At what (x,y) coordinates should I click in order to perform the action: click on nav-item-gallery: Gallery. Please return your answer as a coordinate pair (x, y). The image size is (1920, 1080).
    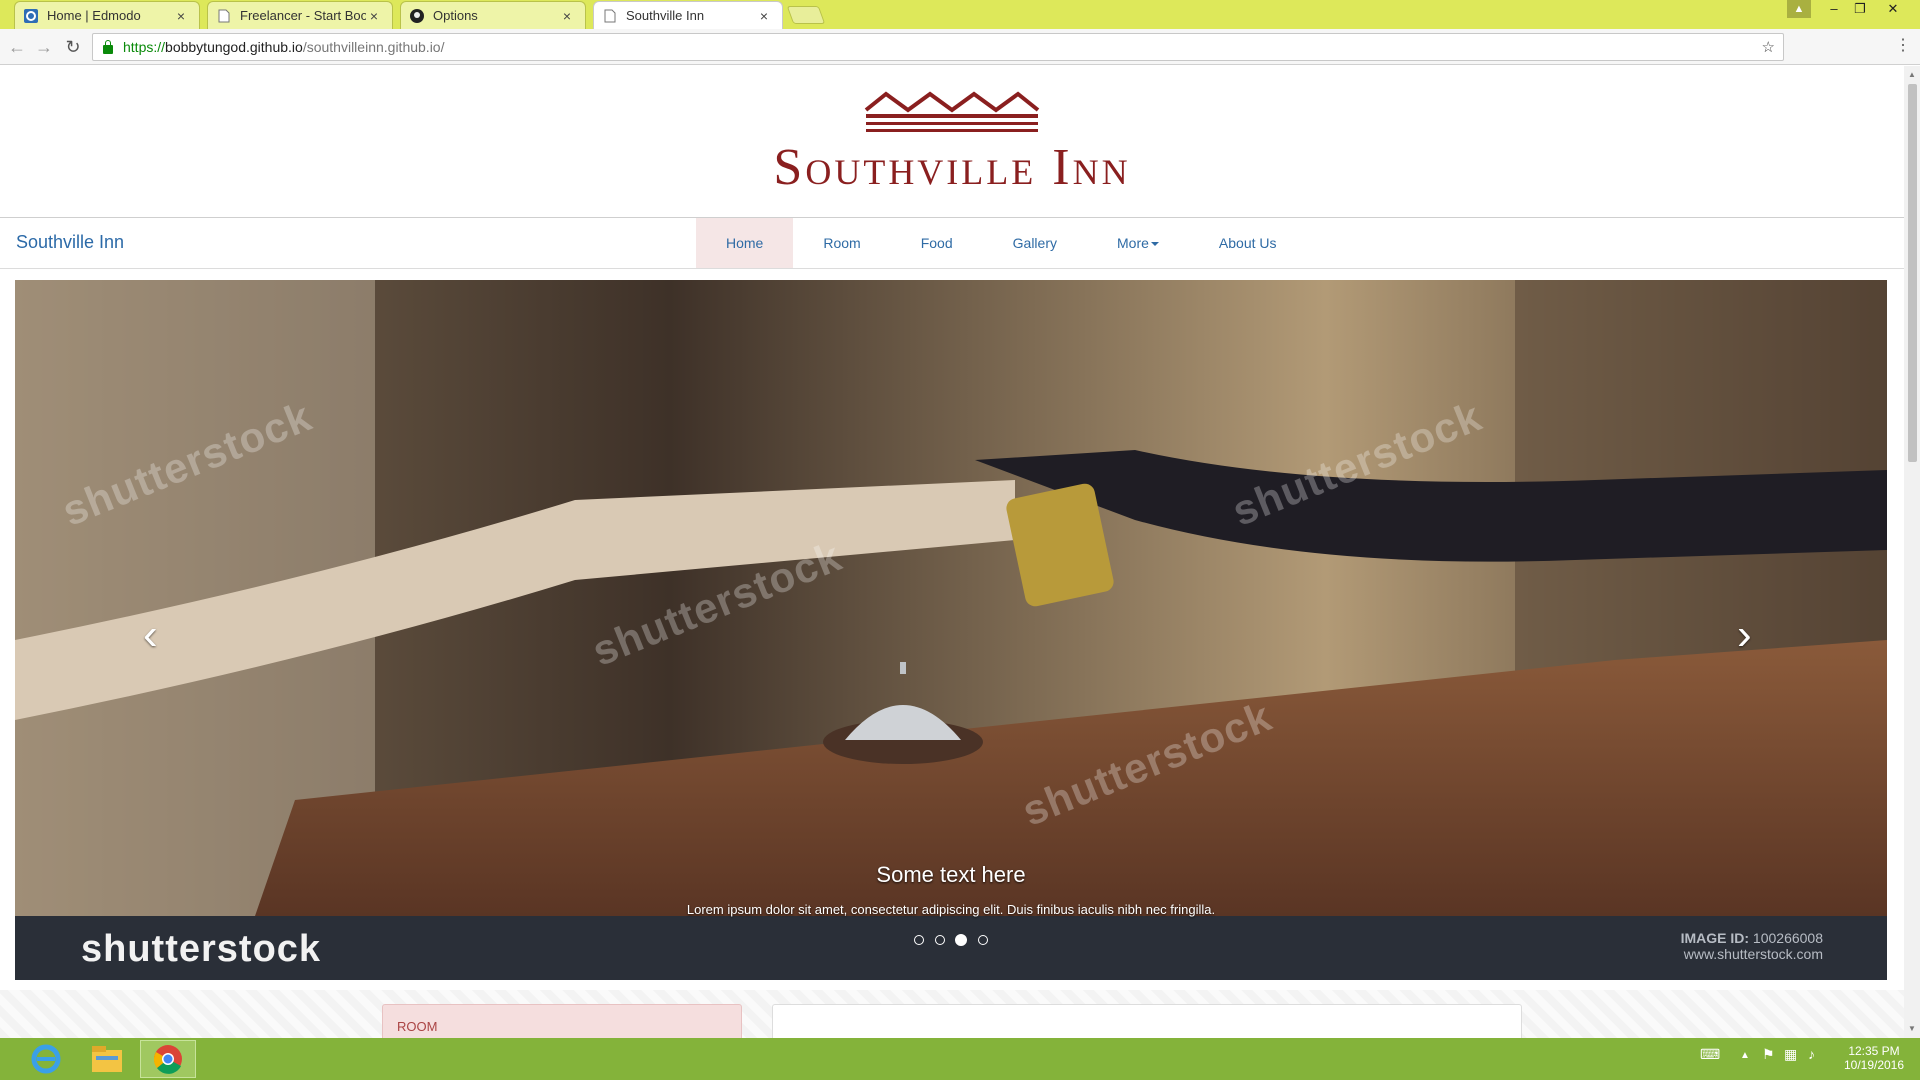
    Looking at the image, I should click on (1035, 243).